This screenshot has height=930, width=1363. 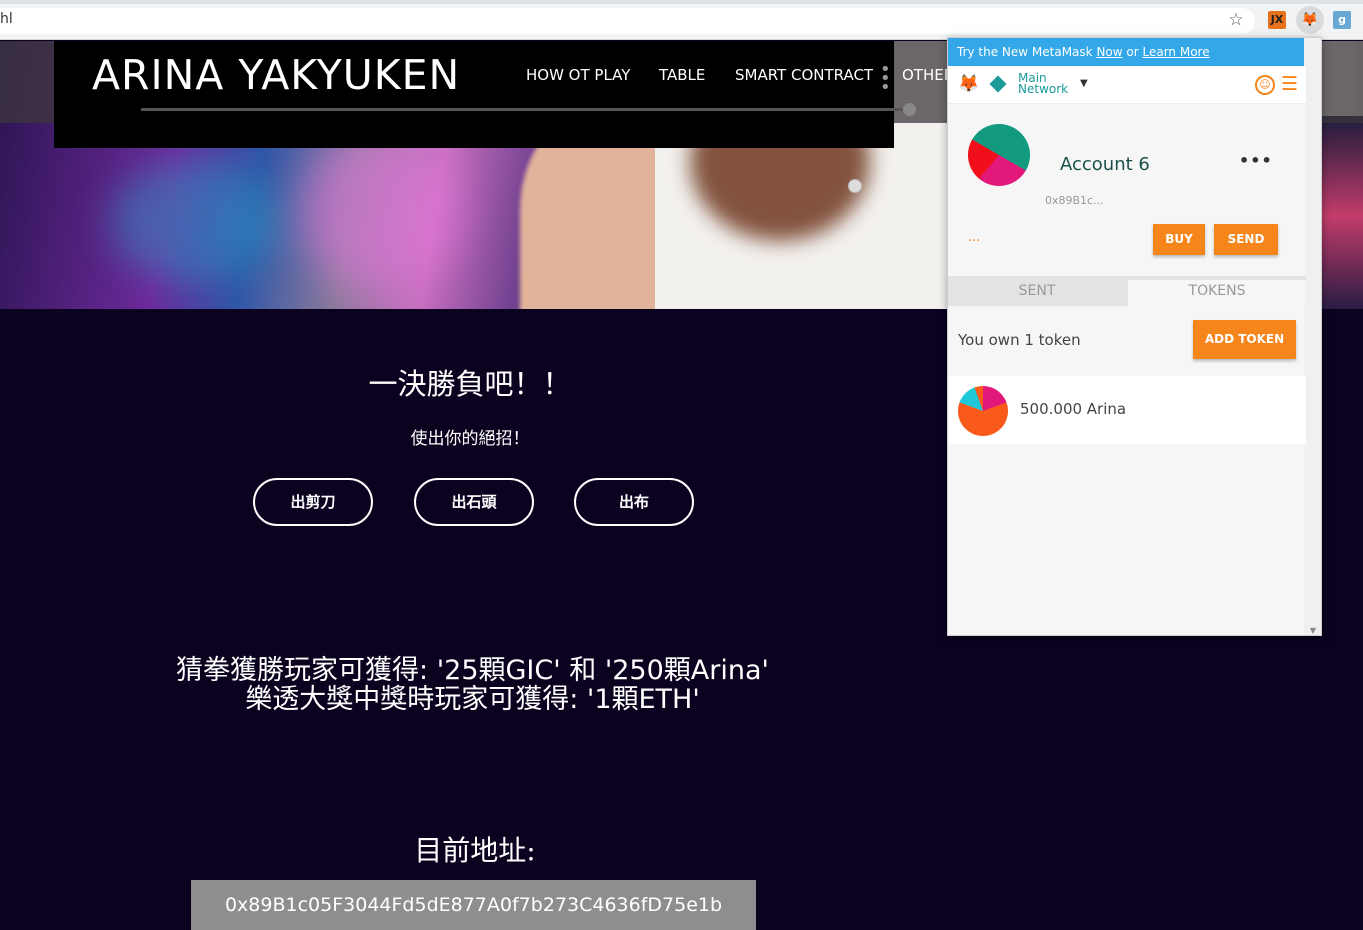 What do you see at coordinates (1179, 239) in the screenshot?
I see `buy-button: BUY` at bounding box center [1179, 239].